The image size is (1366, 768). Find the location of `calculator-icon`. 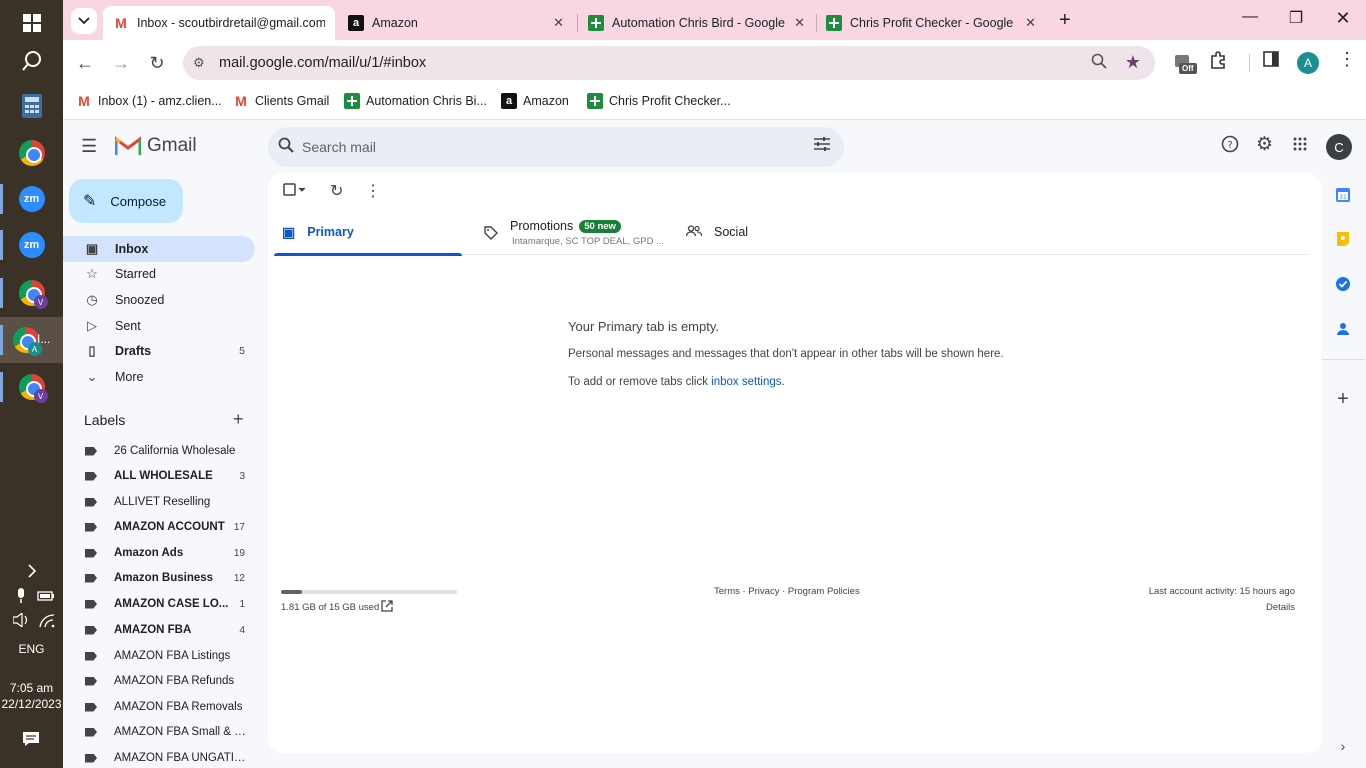

calculator-icon is located at coordinates (31, 106).